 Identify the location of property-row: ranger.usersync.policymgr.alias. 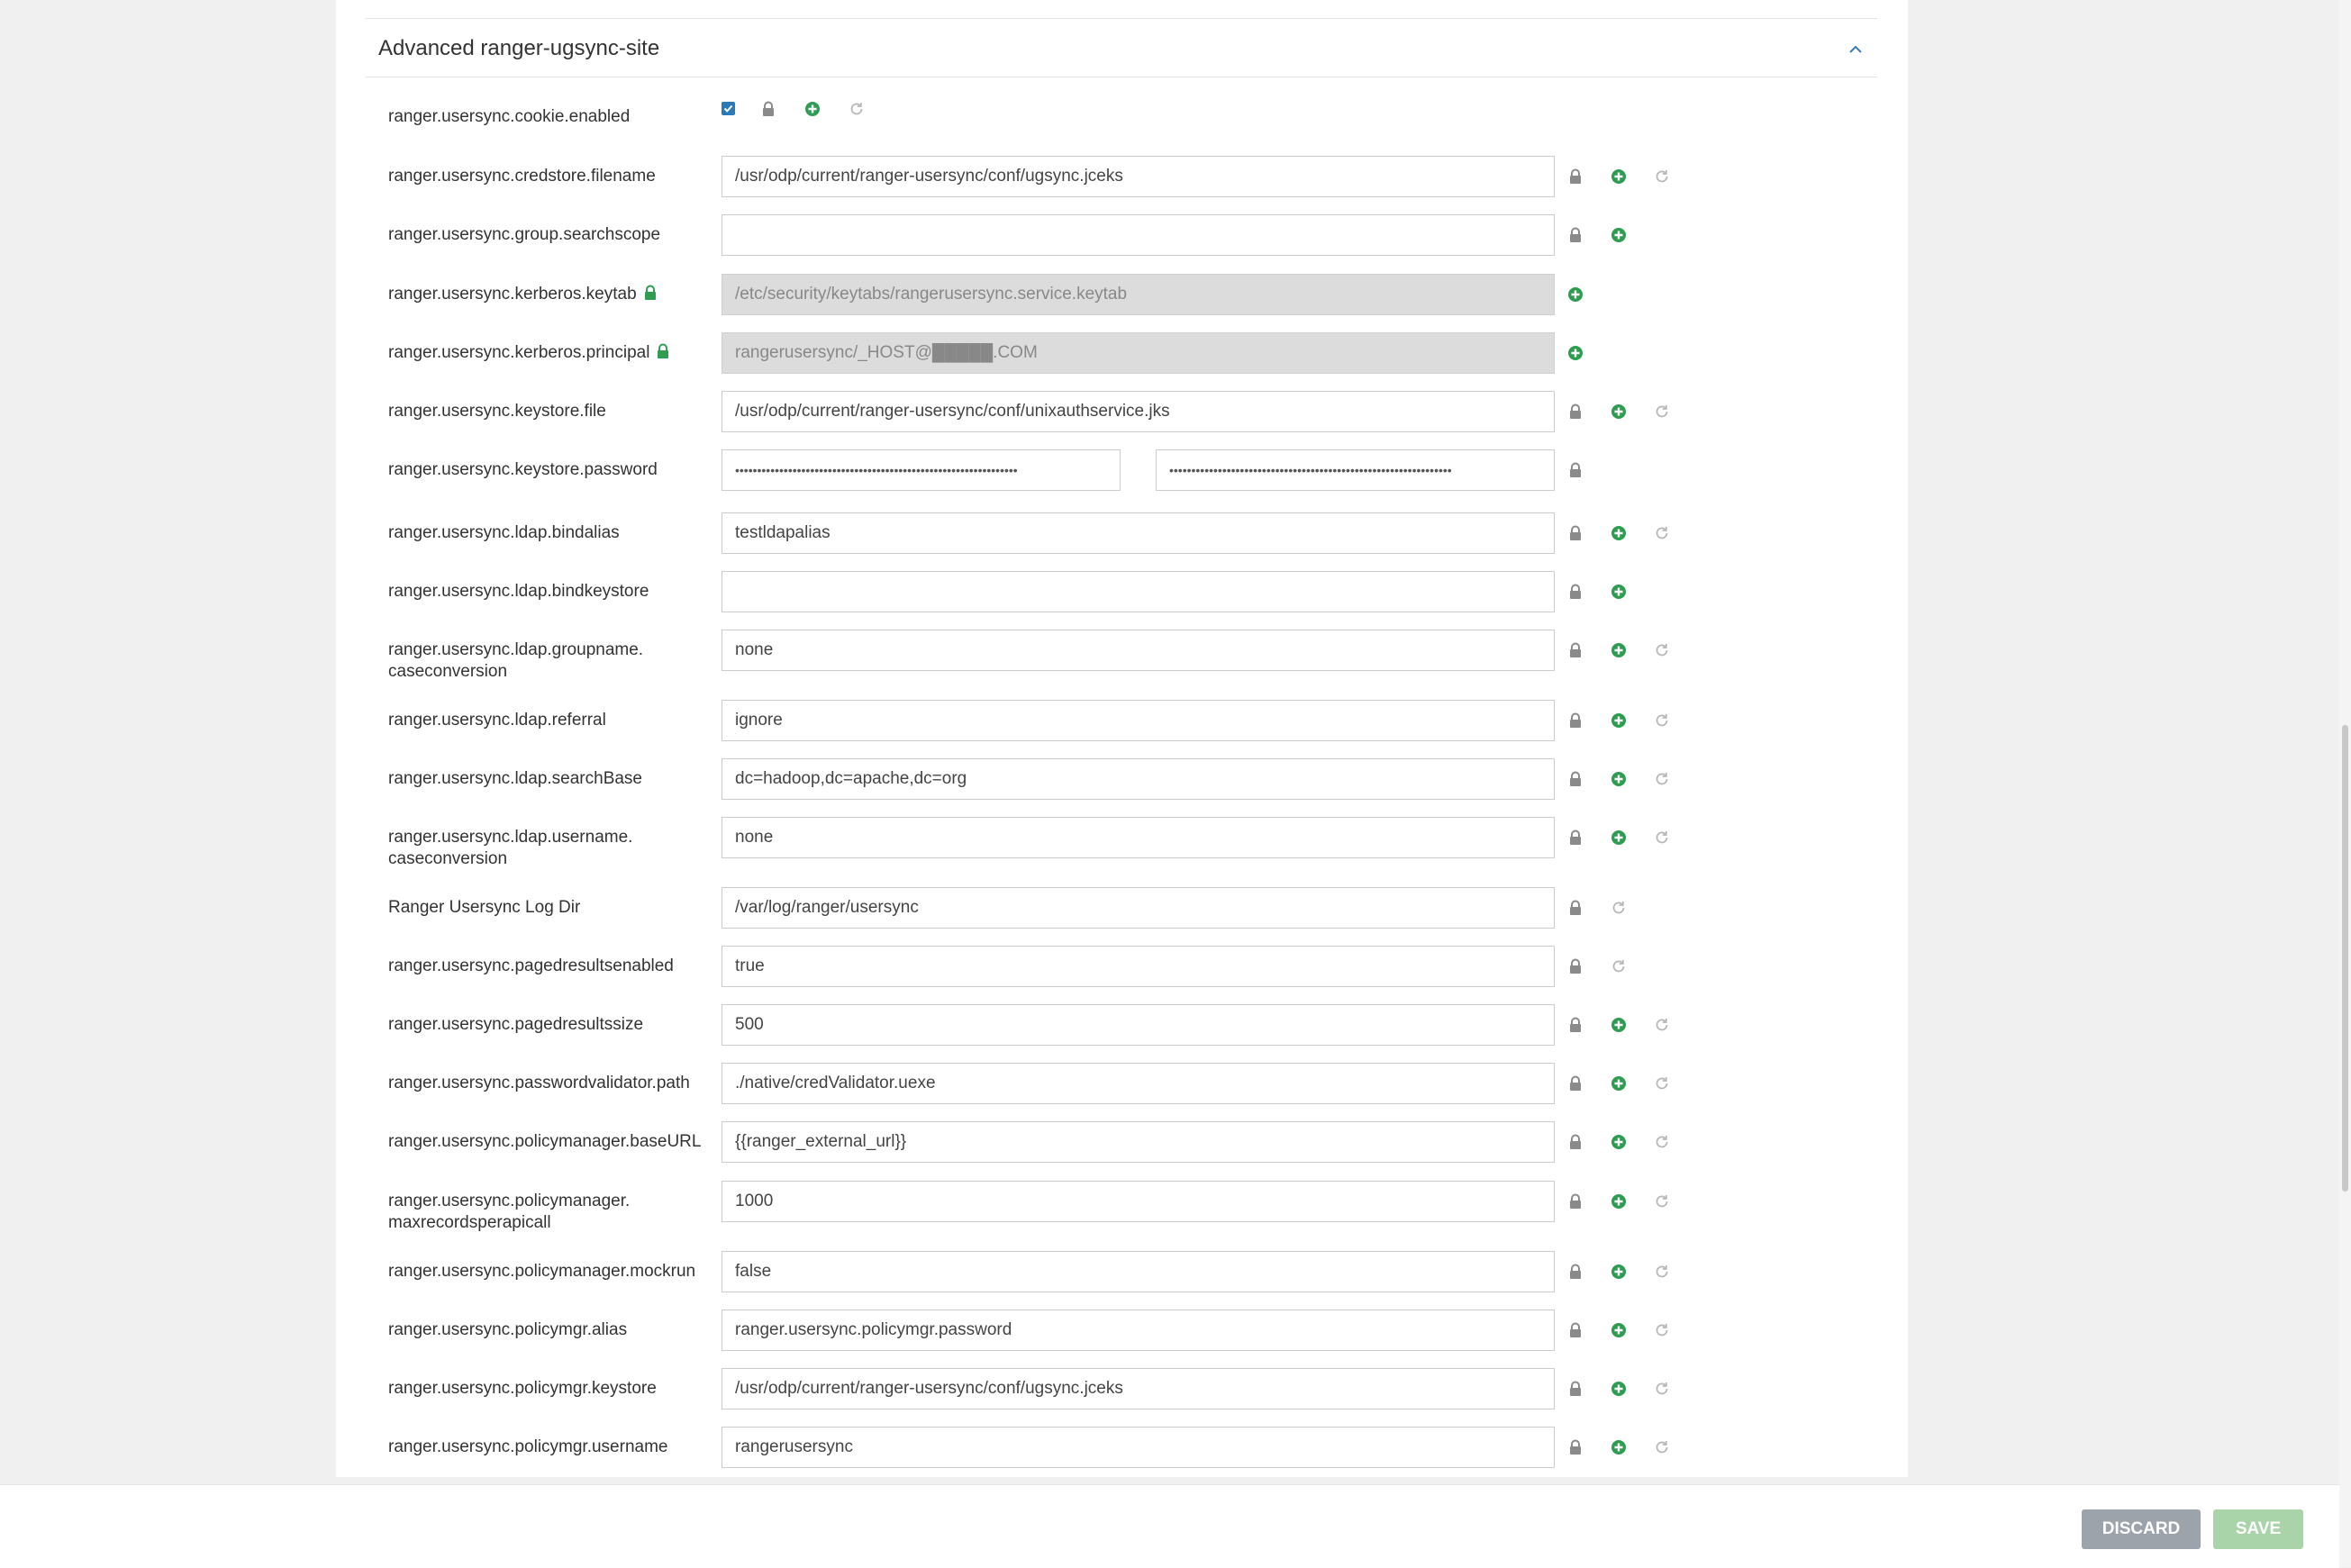
(1122, 1332).